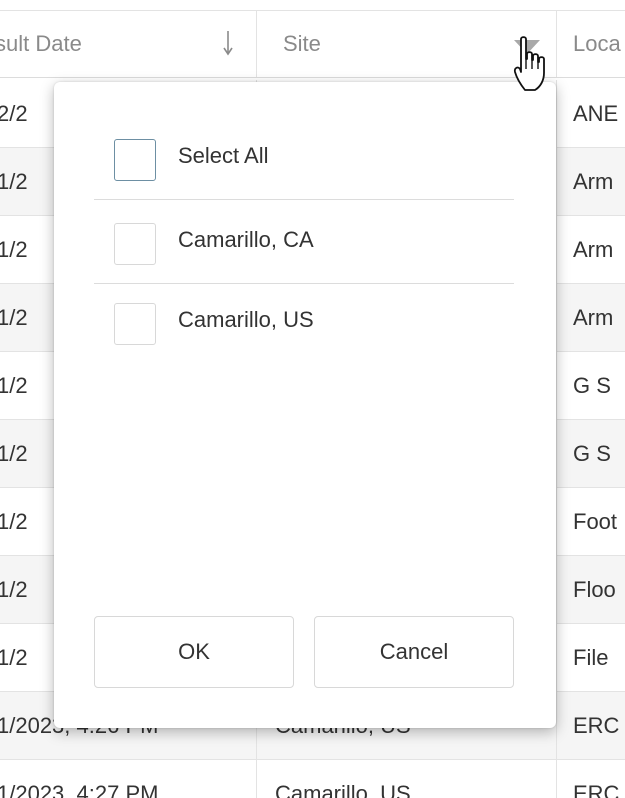  What do you see at coordinates (228, 43) in the screenshot?
I see `sort-descending-icon` at bounding box center [228, 43].